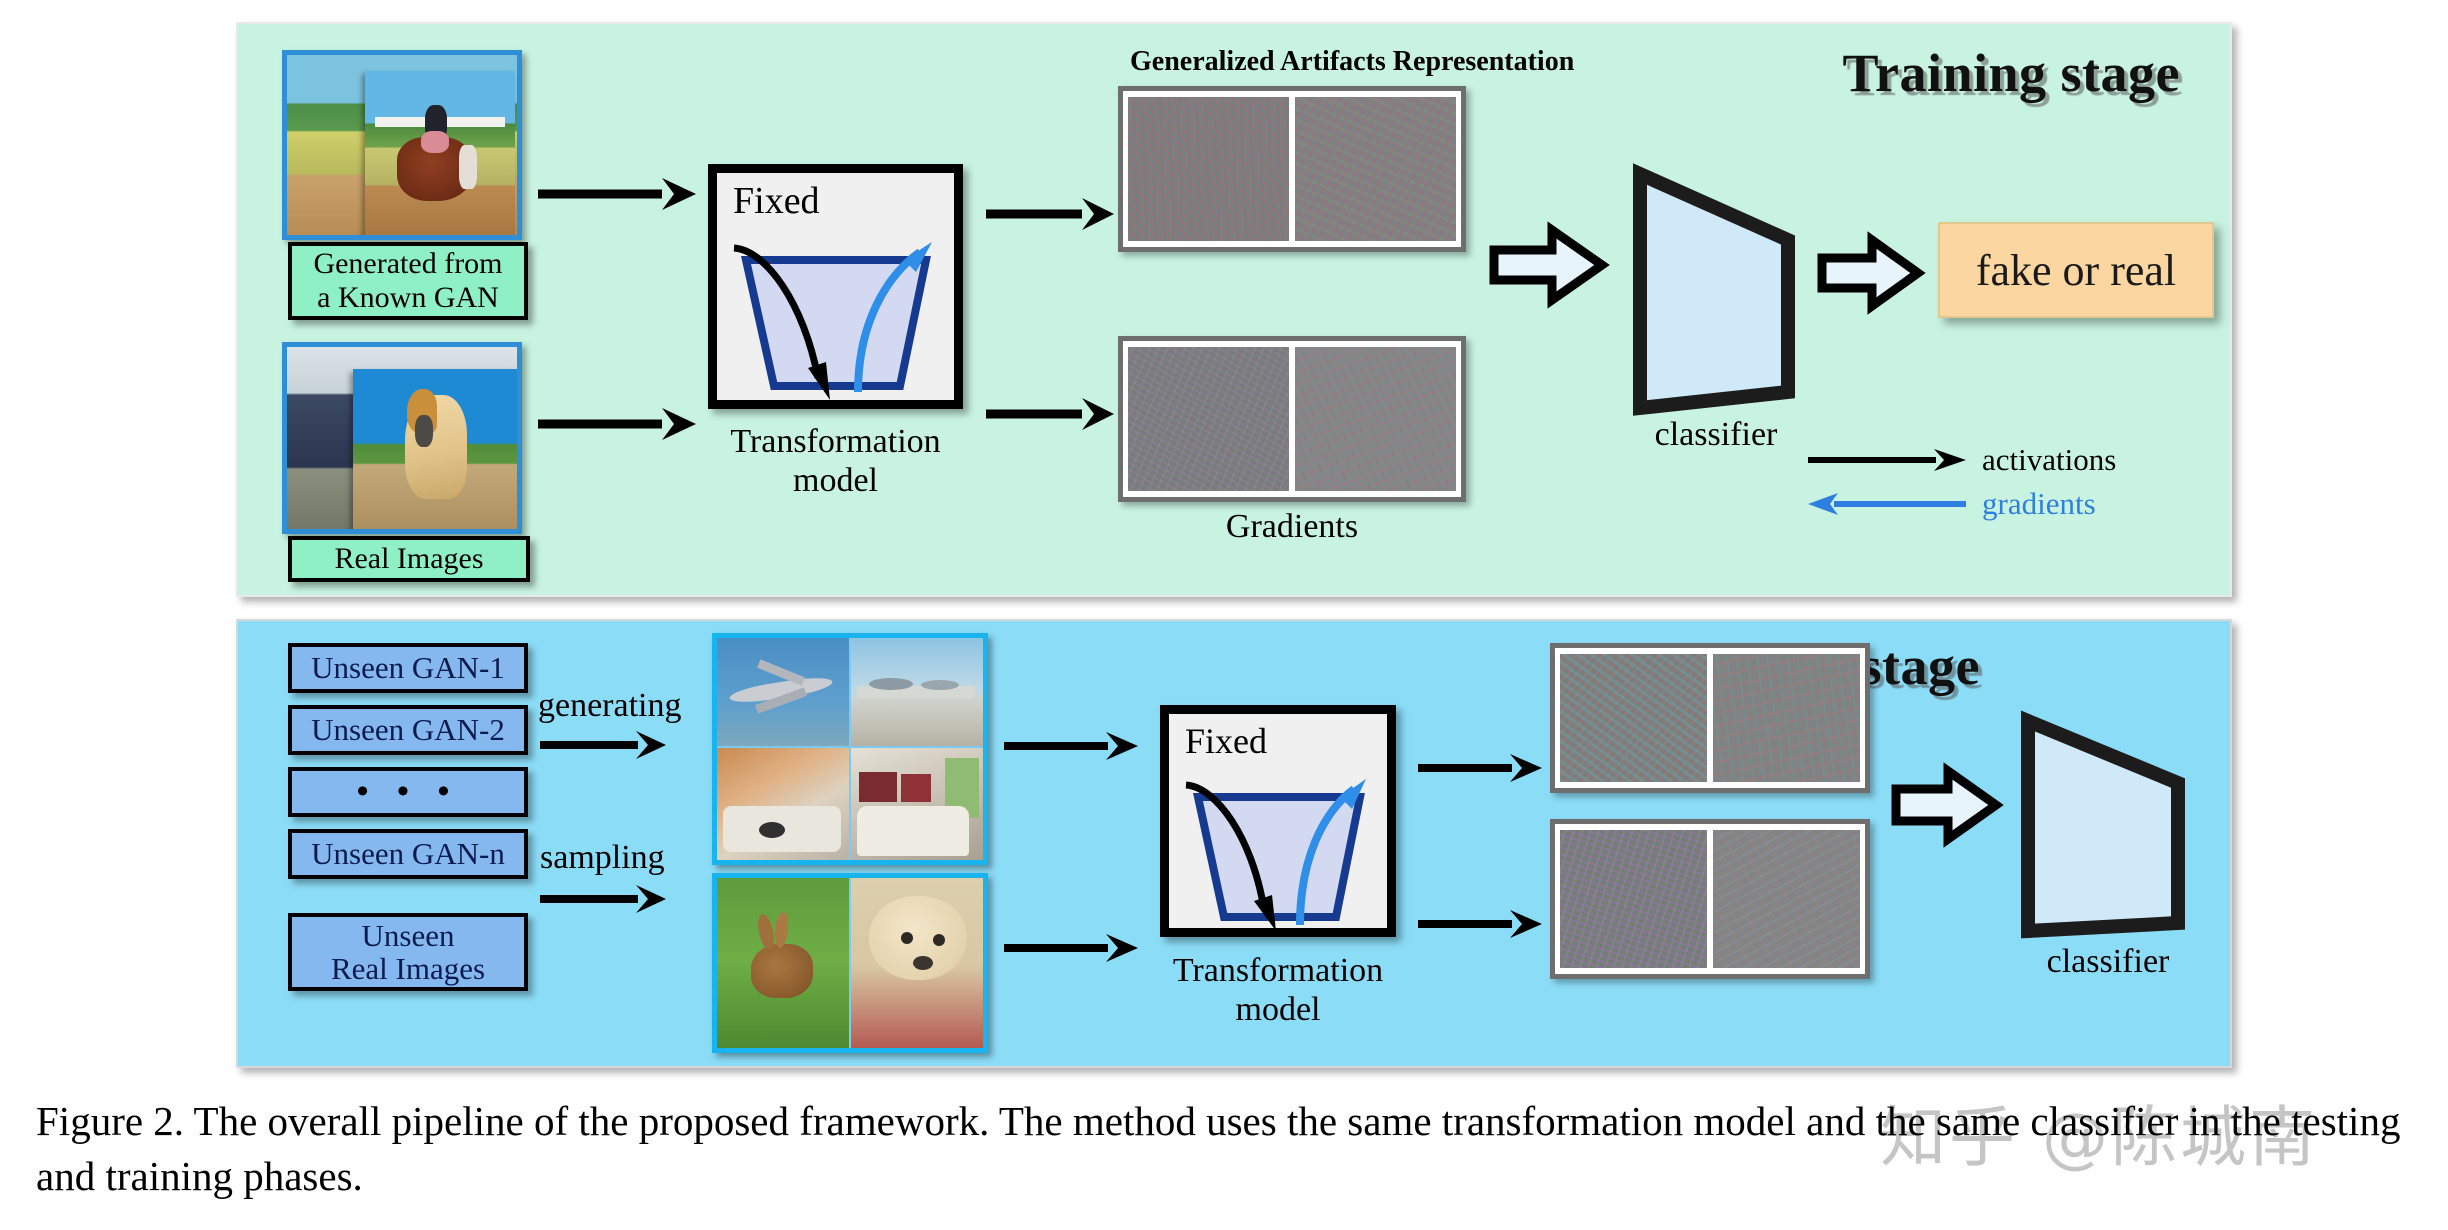 This screenshot has width=2448, height=1230. I want to click on test-classifier-label: classifier, so click(2108, 961).